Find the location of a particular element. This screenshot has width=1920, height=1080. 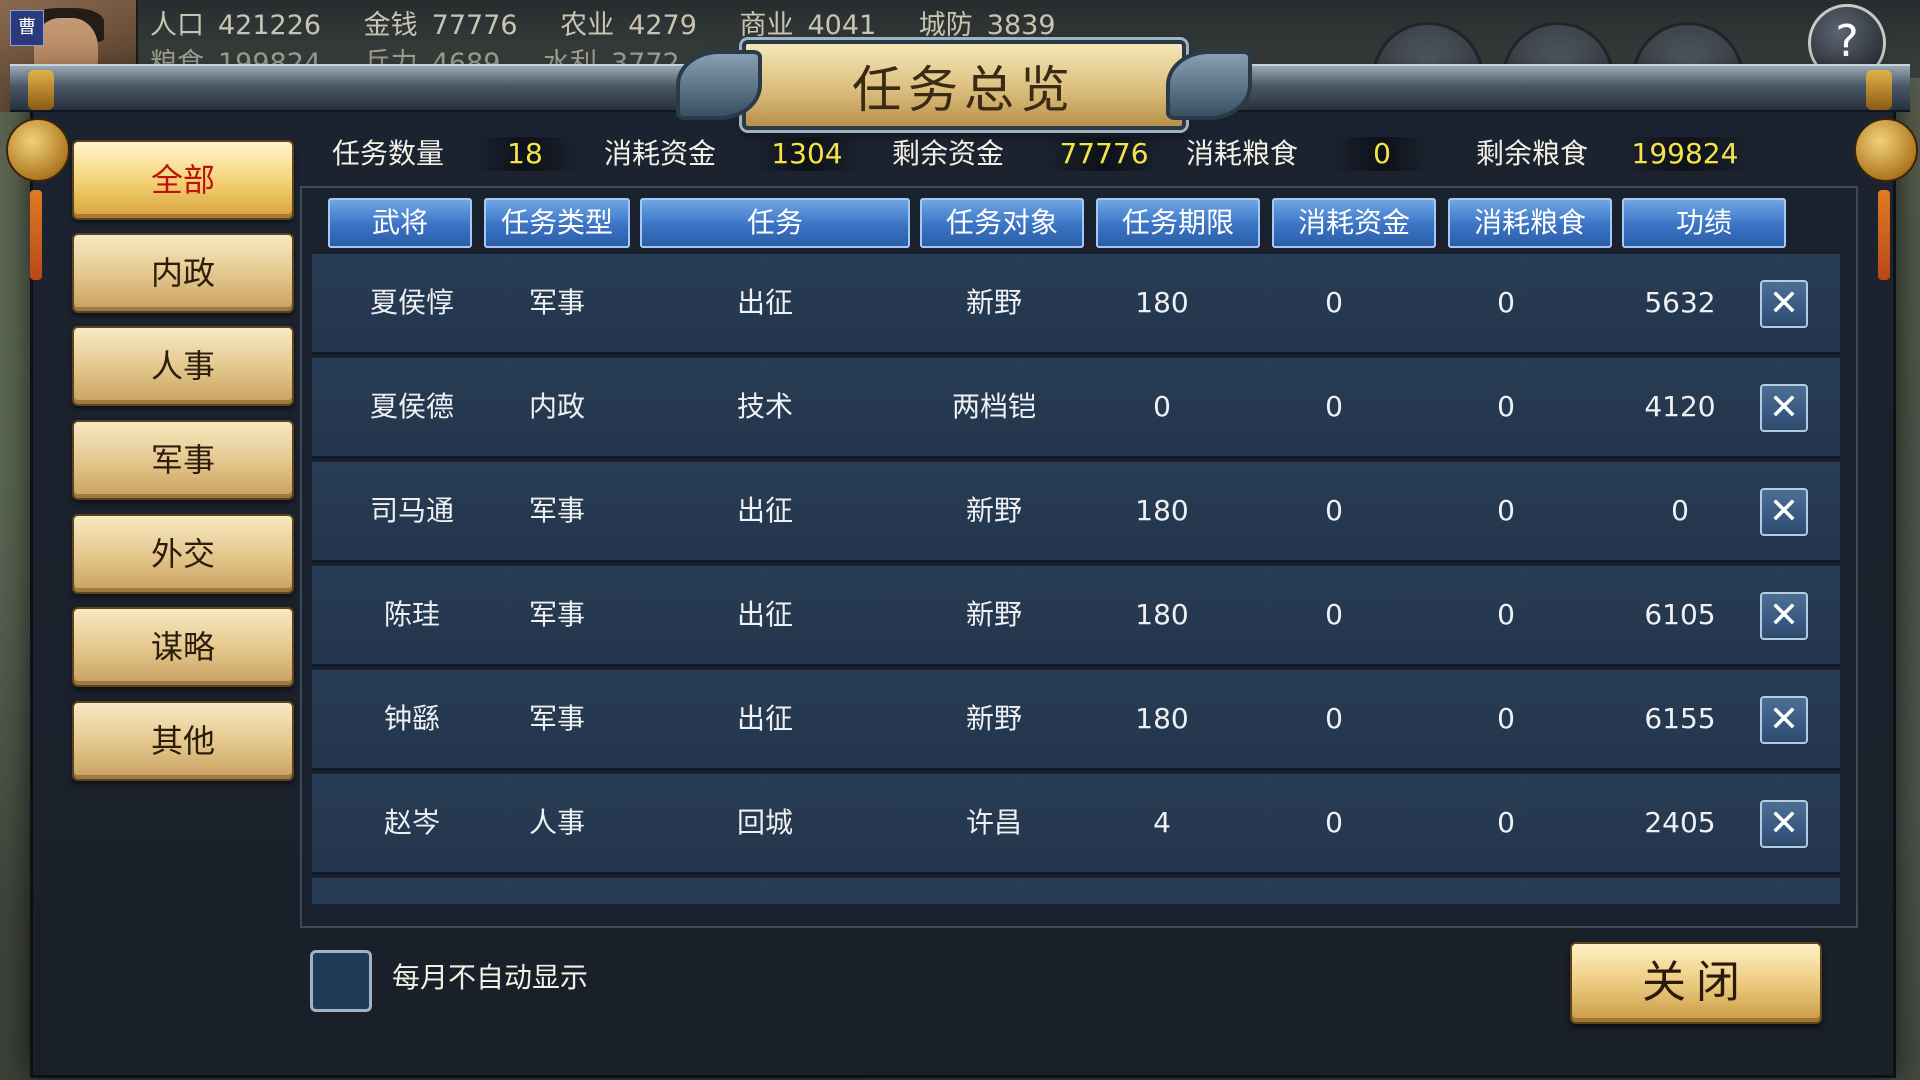

stat-value: 4279 is located at coordinates (662, 25).